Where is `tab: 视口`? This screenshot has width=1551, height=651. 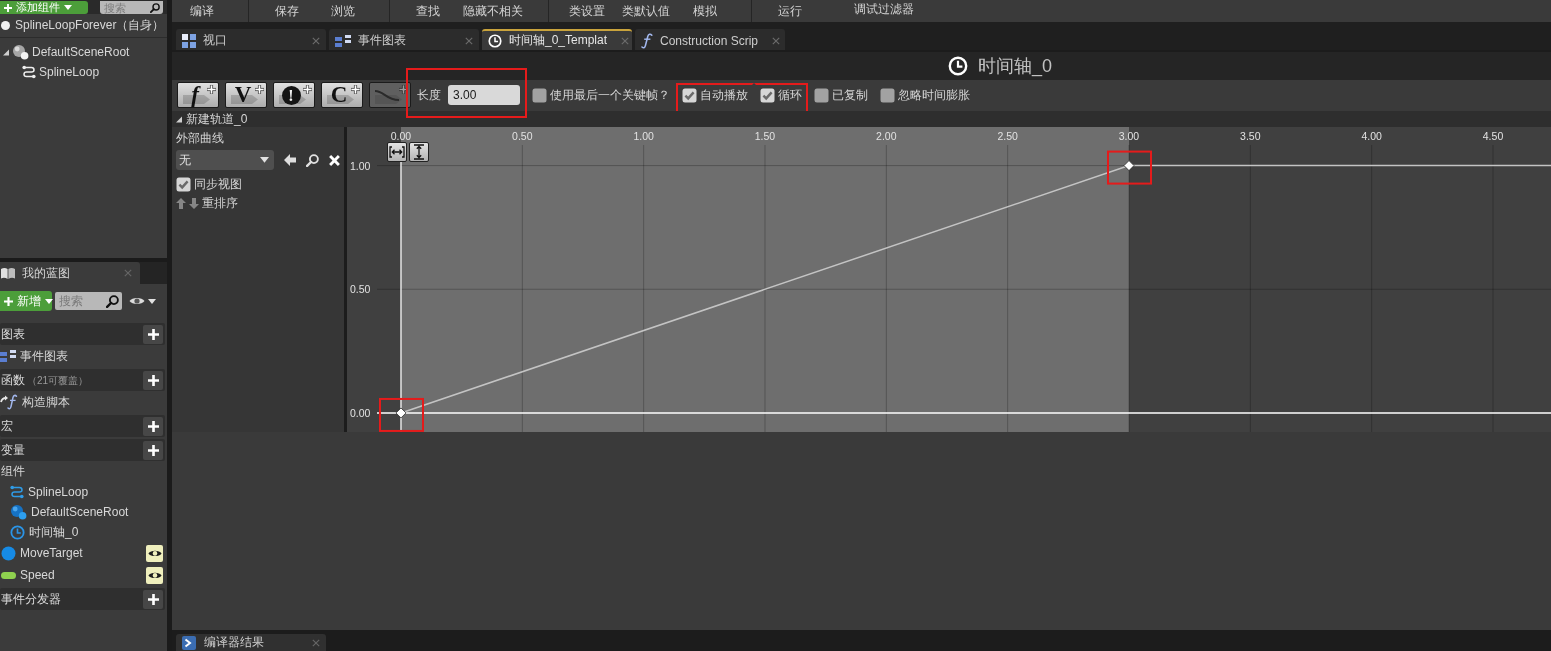 tab: 视口 is located at coordinates (251, 39).